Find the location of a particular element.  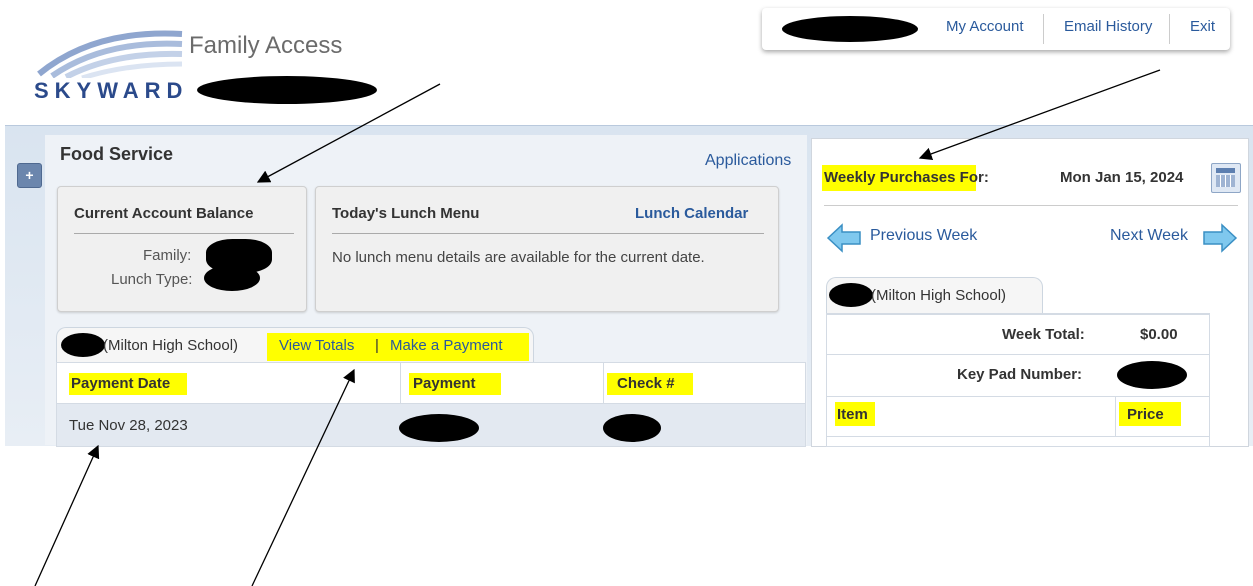

arrow-to-payment-date is located at coordinates (67, 515).